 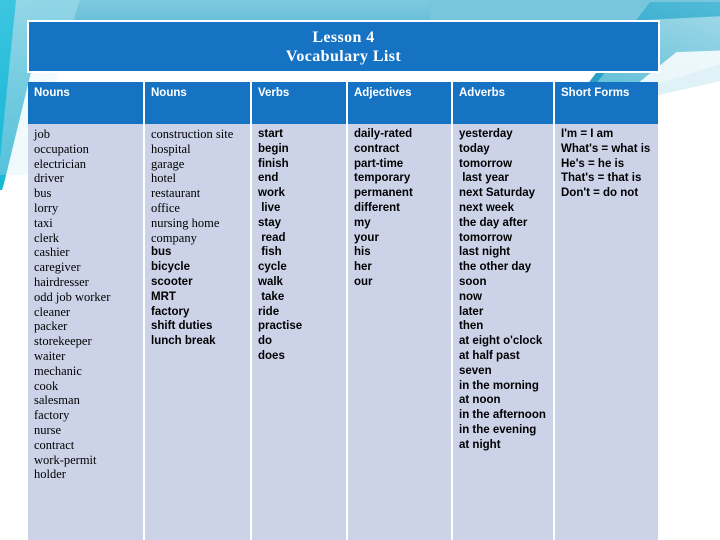 I want to click on vocabulary-word: MRT, so click(x=163, y=296).